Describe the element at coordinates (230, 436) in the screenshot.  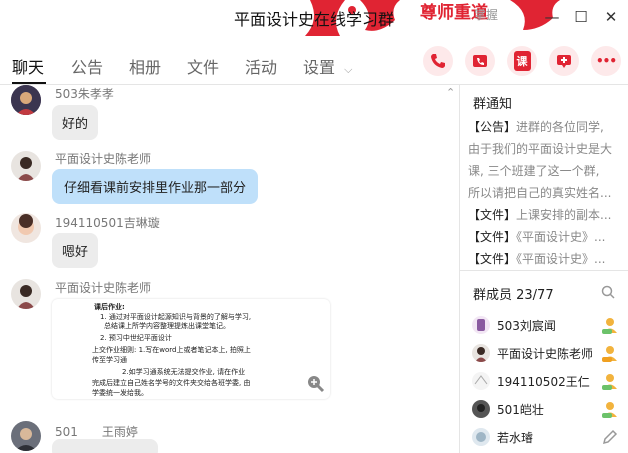
I see `message-item: 501 王雨婷` at that location.